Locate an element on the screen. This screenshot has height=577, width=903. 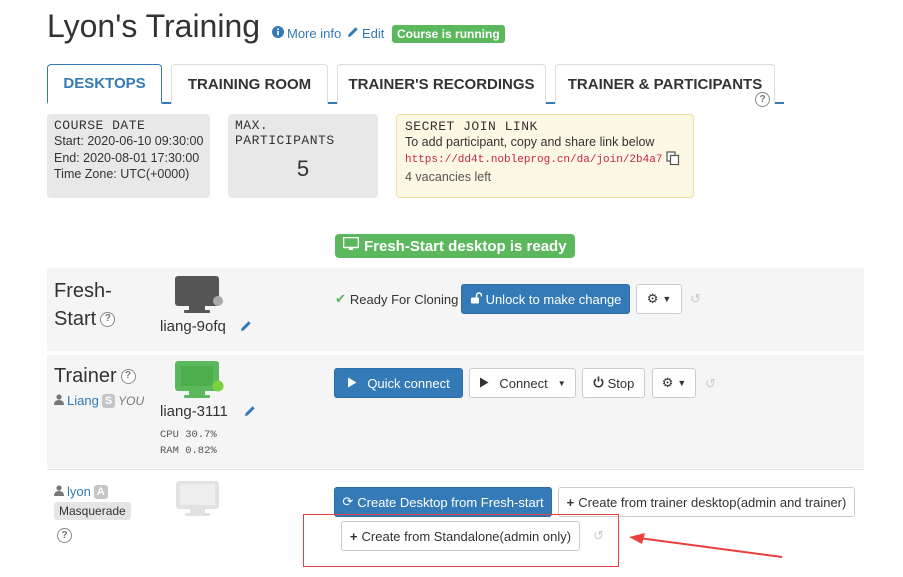
desktop-icon is located at coordinates (351, 245).